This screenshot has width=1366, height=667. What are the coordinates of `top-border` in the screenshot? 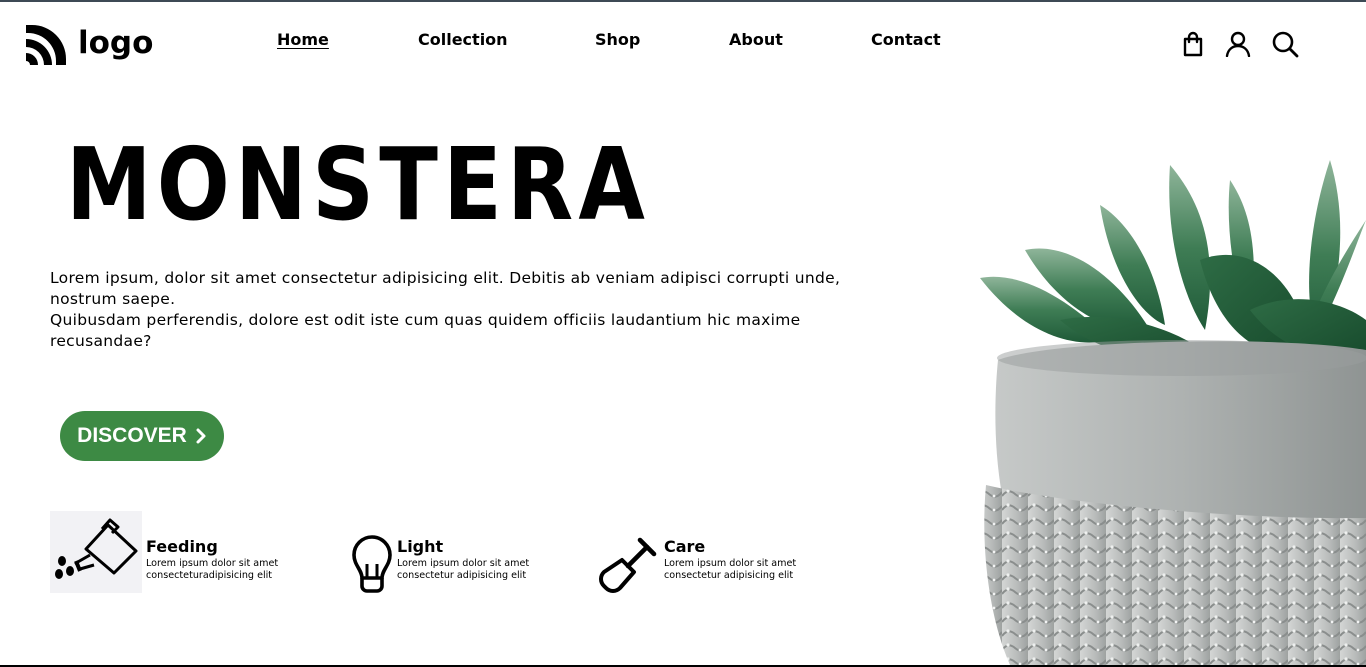 It's located at (683, 1).